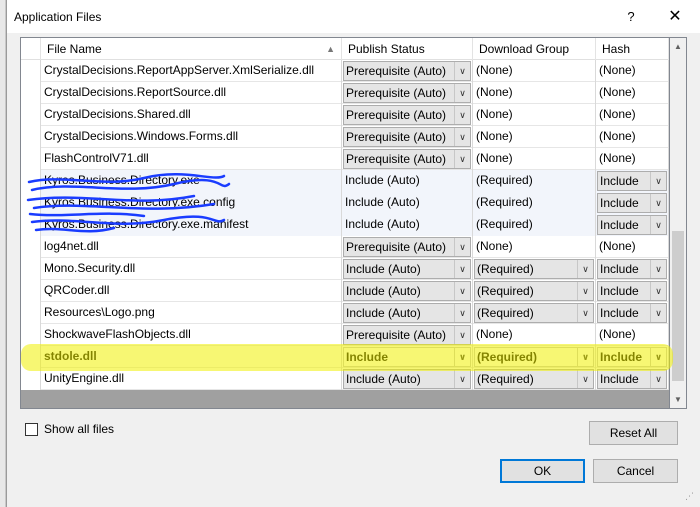 The width and height of the screenshot is (700, 507). What do you see at coordinates (191, 291) in the screenshot?
I see `file-name-cell: QRCoder.dll` at bounding box center [191, 291].